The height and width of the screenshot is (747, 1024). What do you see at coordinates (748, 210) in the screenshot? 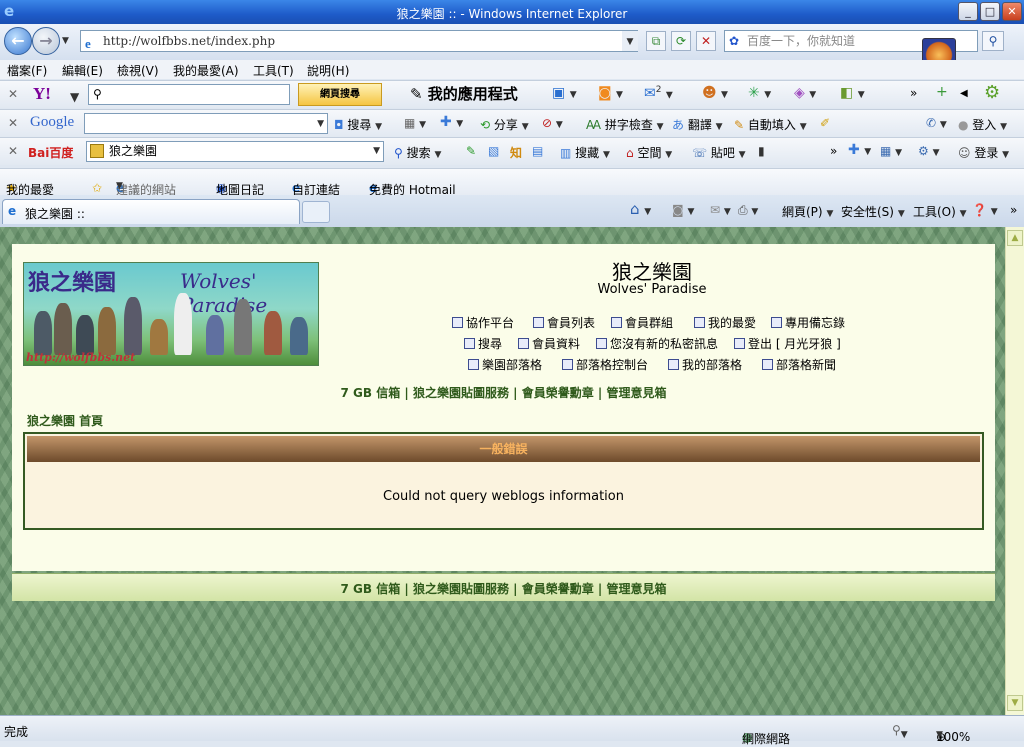
I see `print-icon: ⎙ ▼` at bounding box center [748, 210].